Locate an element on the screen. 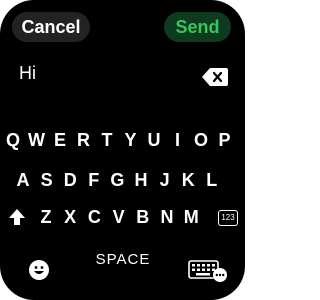  key-l: L is located at coordinates (212, 180).